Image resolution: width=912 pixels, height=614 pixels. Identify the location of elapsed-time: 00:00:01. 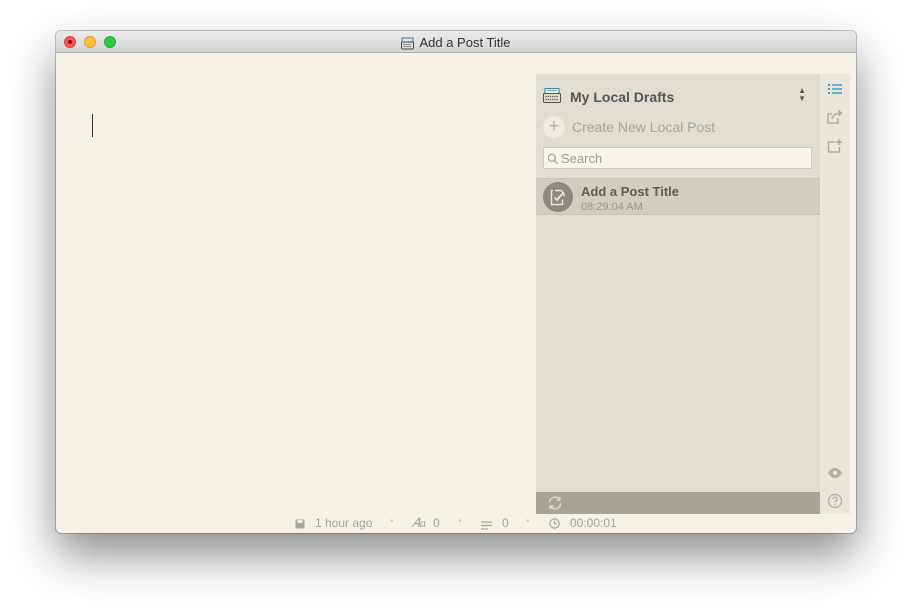
(593, 523).